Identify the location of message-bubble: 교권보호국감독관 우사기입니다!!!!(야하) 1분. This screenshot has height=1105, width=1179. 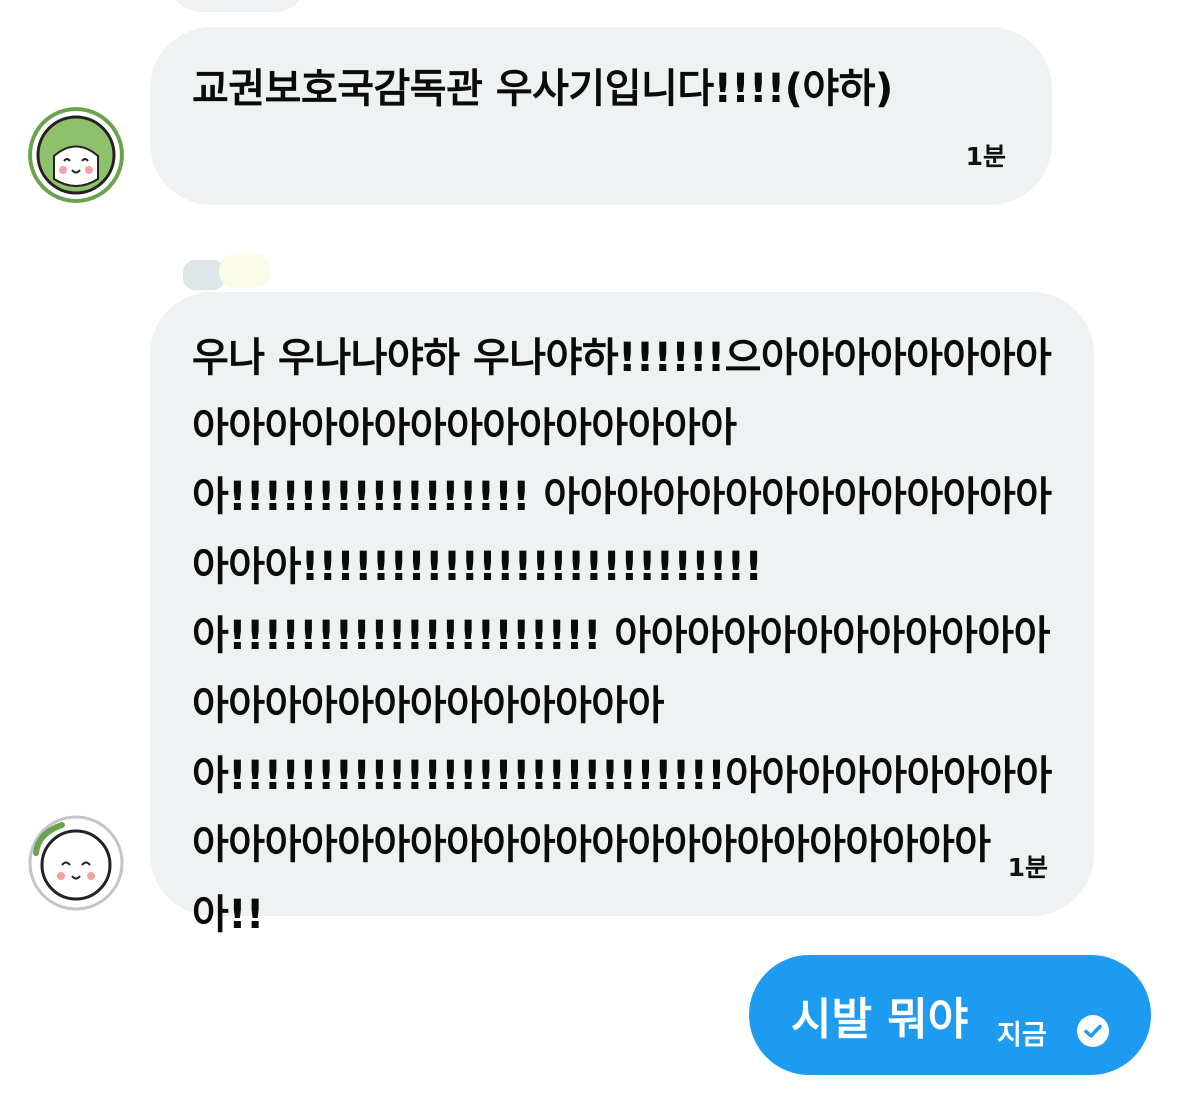
(601, 116).